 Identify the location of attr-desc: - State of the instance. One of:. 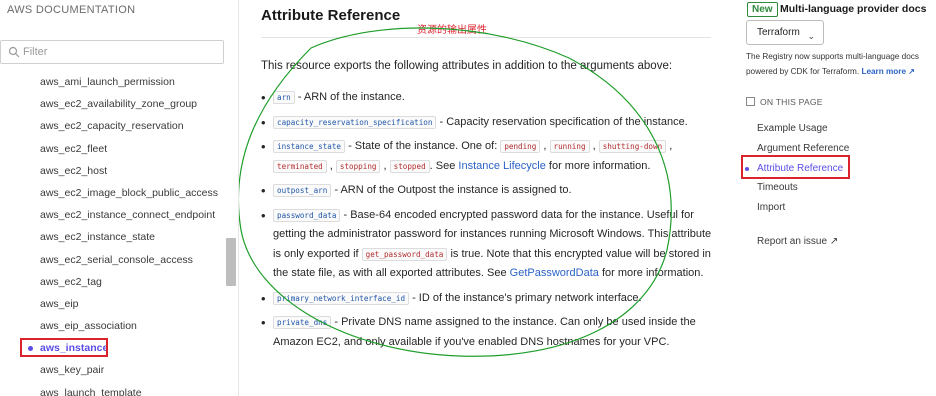
(423, 146).